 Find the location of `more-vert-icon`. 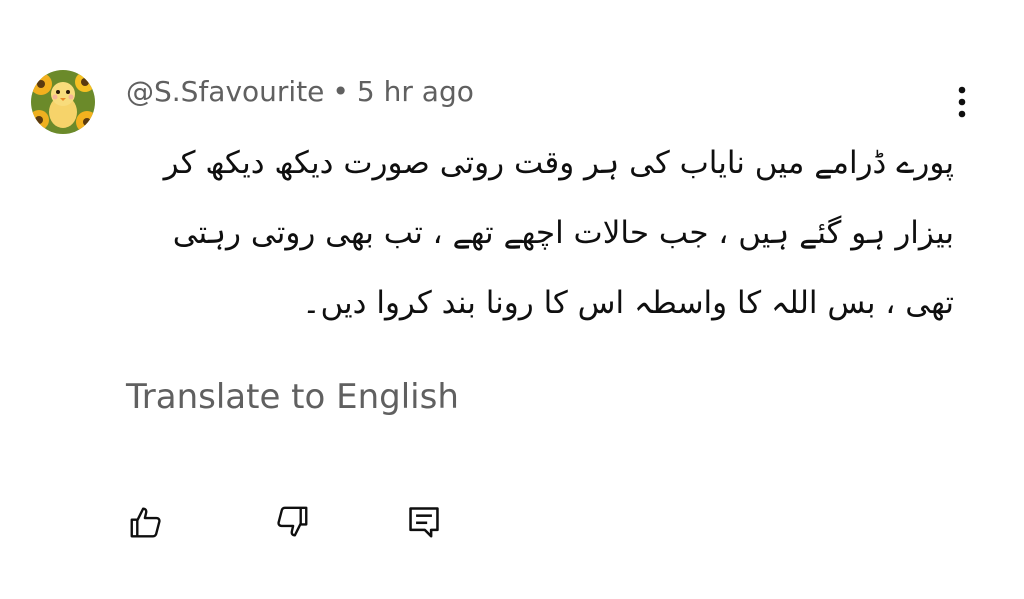

more-vert-icon is located at coordinates (962, 102).